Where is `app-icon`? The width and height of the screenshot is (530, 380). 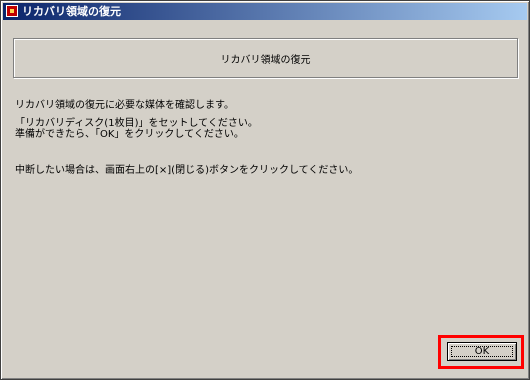
app-icon is located at coordinates (12, 11).